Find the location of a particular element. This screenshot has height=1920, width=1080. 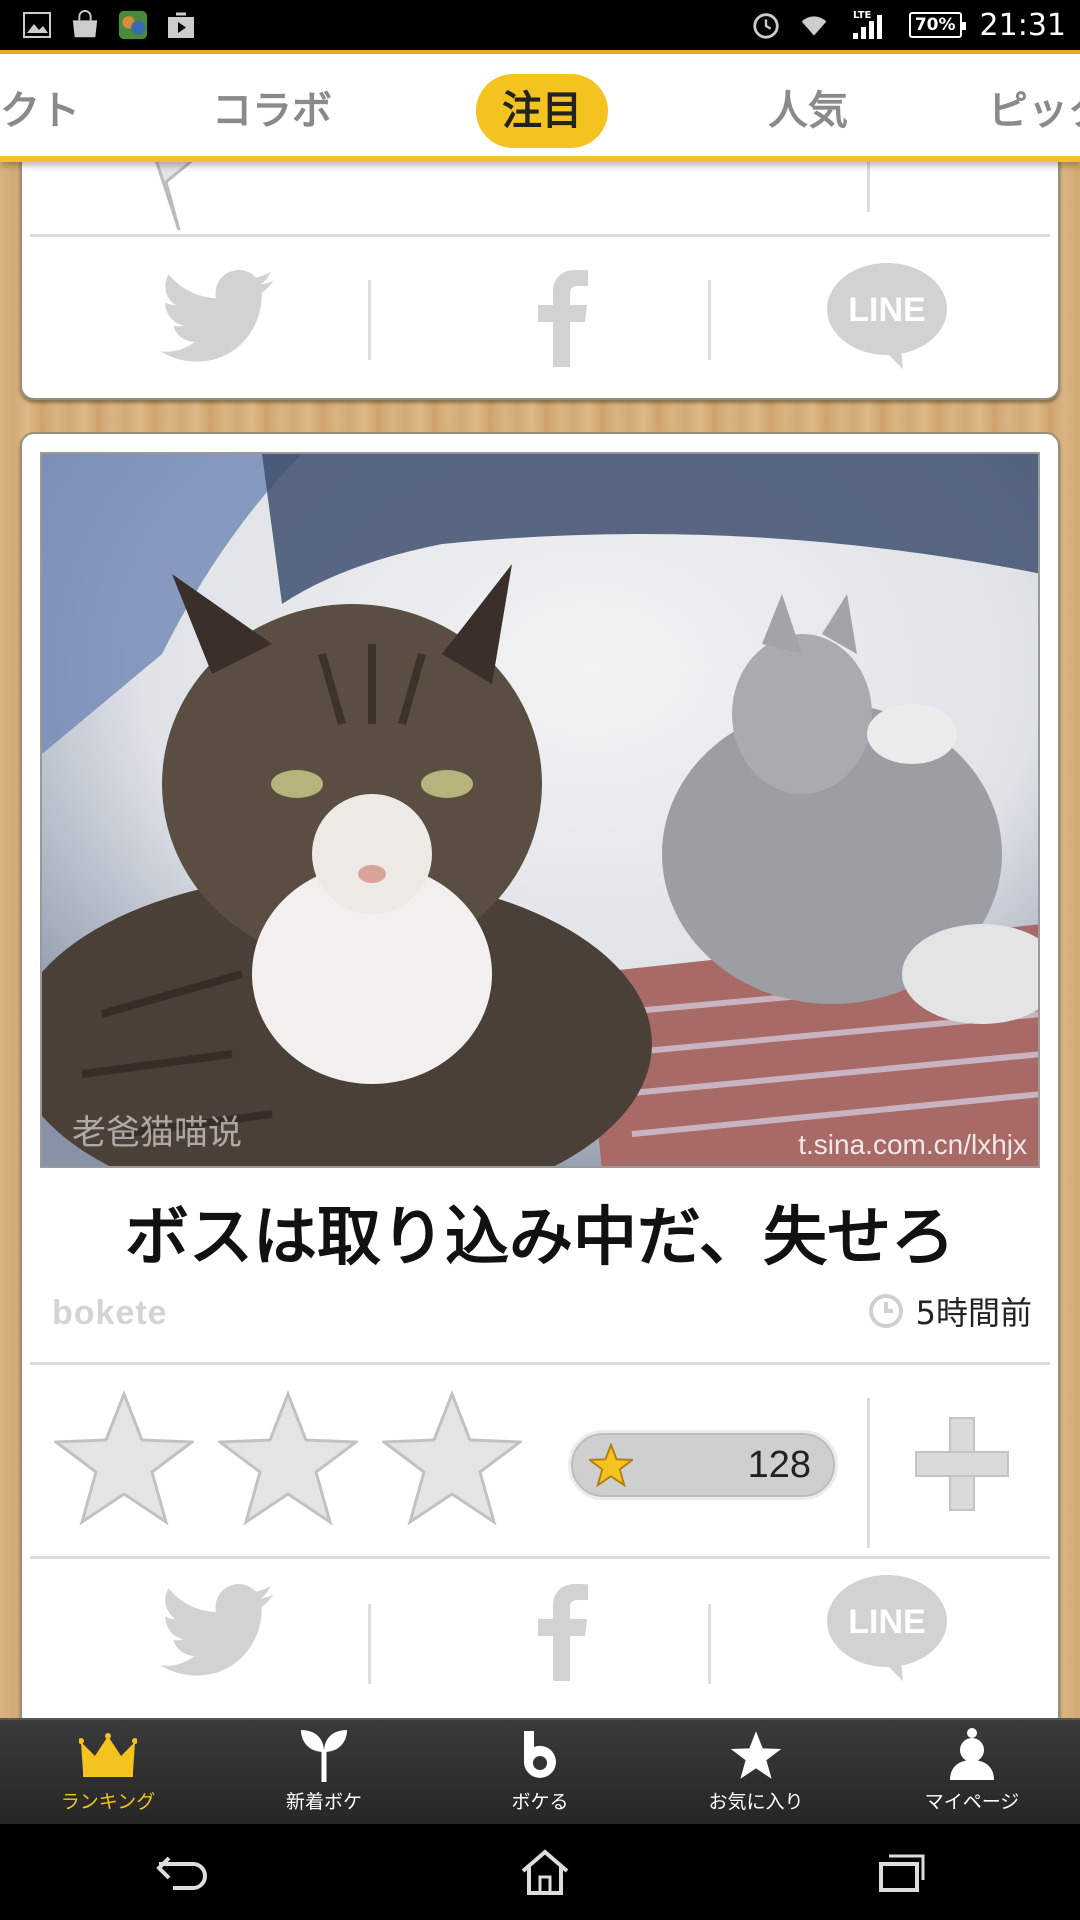

nav-bokeru-label: ボケる is located at coordinates (540, 1802).